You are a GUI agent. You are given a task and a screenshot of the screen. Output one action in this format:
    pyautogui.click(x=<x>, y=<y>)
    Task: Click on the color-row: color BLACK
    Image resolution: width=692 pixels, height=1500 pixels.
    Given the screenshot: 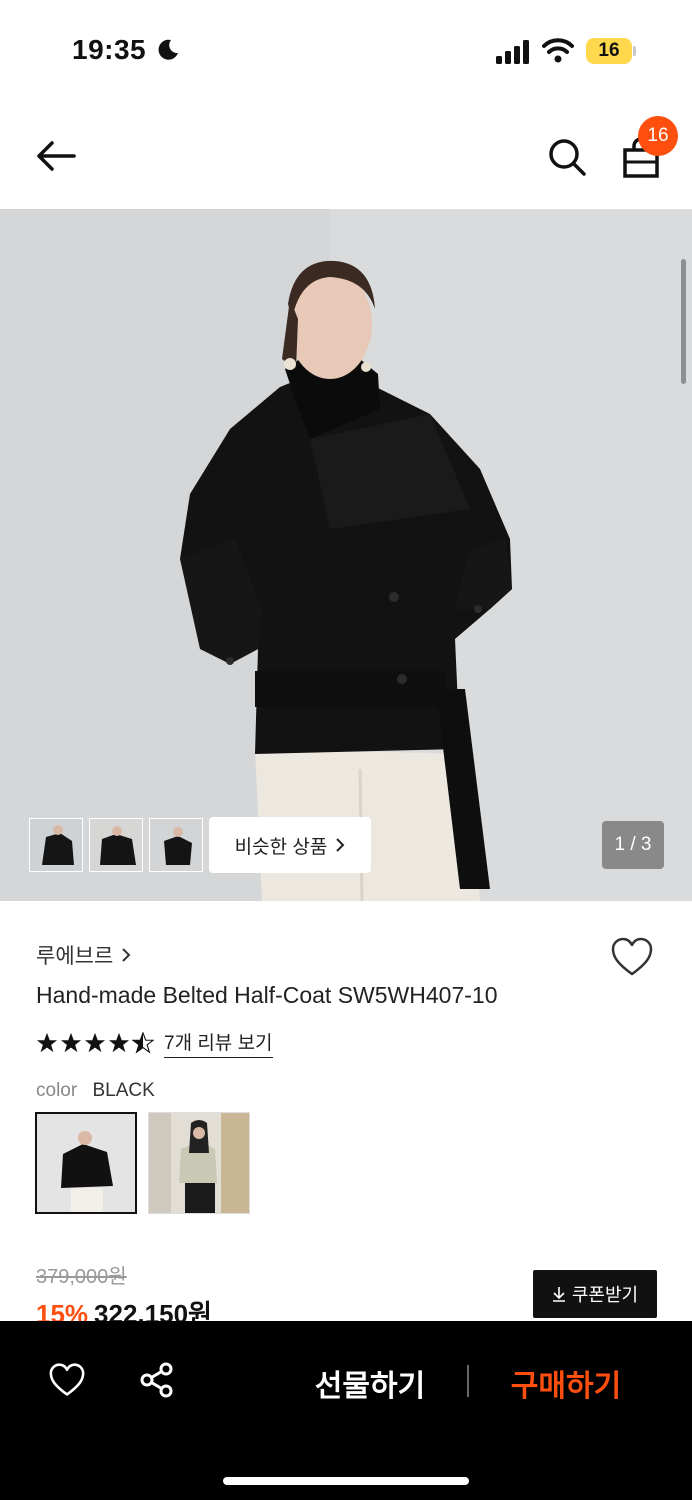 What is the action you would take?
    pyautogui.click(x=95, y=1091)
    